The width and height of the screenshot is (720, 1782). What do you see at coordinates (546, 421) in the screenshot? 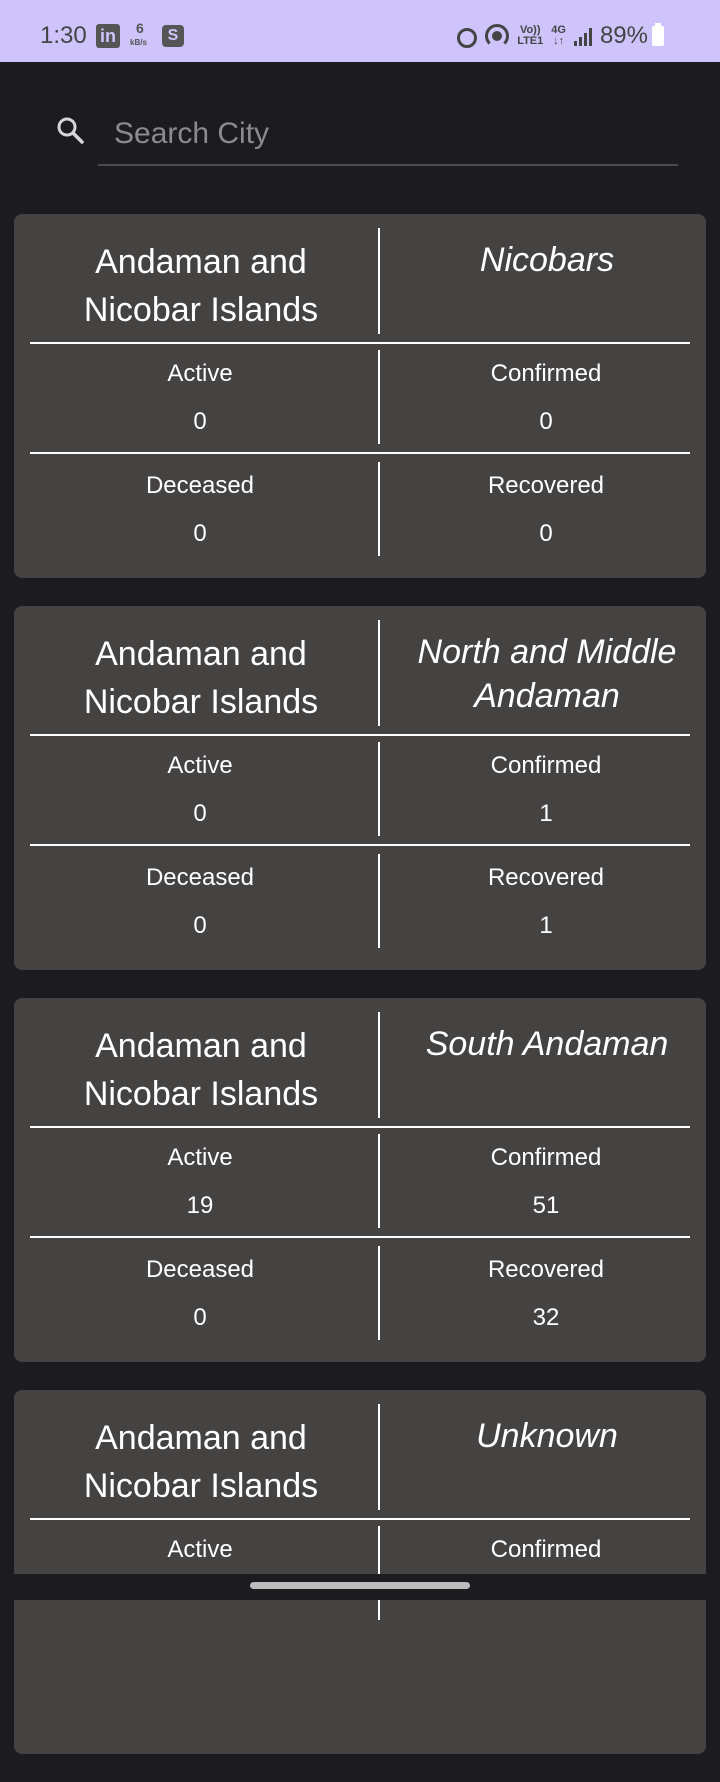
I see `confirmed-value: 0` at bounding box center [546, 421].